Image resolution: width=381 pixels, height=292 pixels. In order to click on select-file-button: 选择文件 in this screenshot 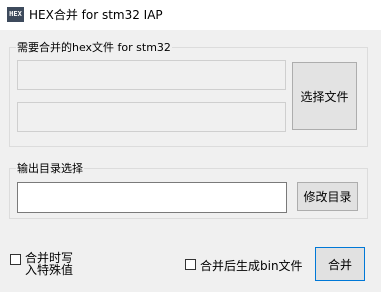, I will do `click(324, 96)`.